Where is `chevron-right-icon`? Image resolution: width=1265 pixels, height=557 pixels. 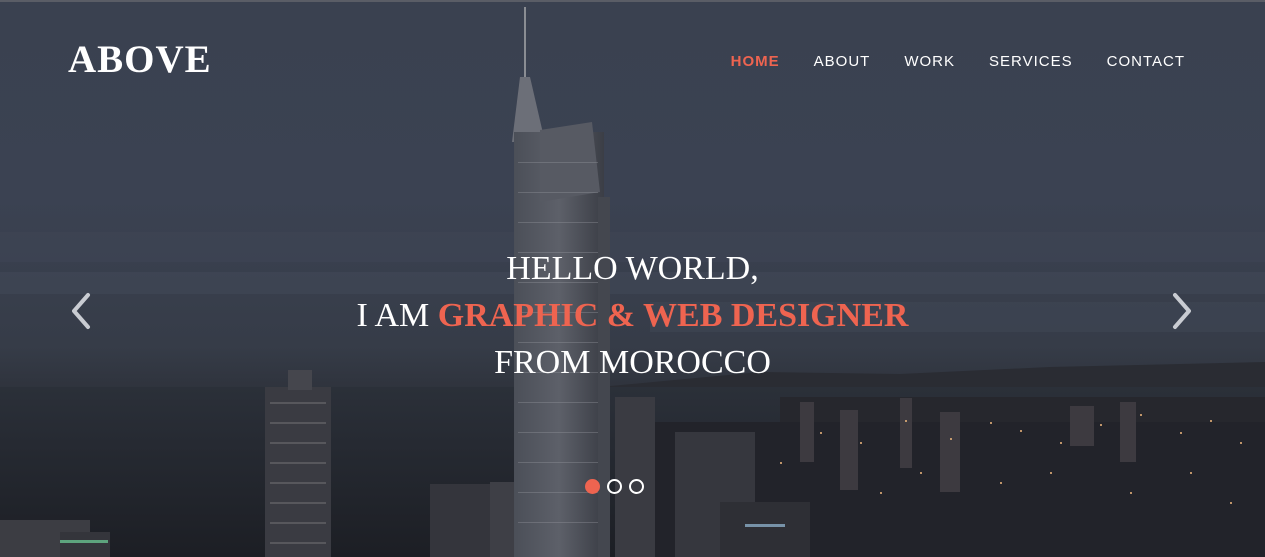 chevron-right-icon is located at coordinates (1182, 311).